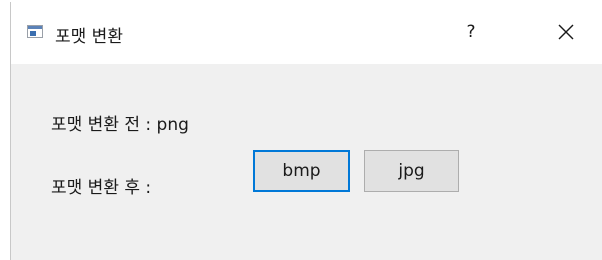 This screenshot has height=260, width=602. What do you see at coordinates (89, 37) in the screenshot?
I see `window-title: 포맷 변환` at bounding box center [89, 37].